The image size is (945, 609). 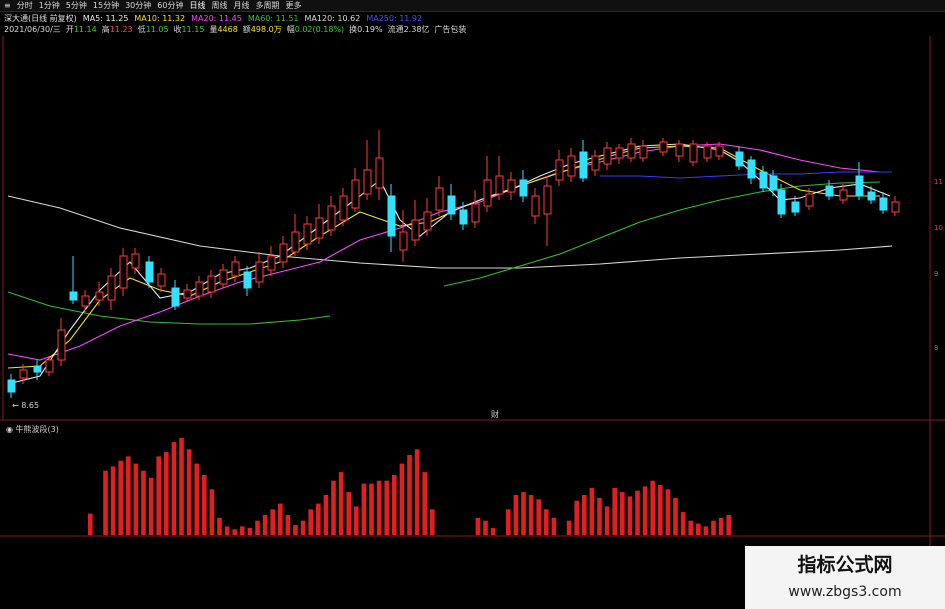 What do you see at coordinates (450, 29) in the screenshot?
I see `sector-tag: 广告包装` at bounding box center [450, 29].